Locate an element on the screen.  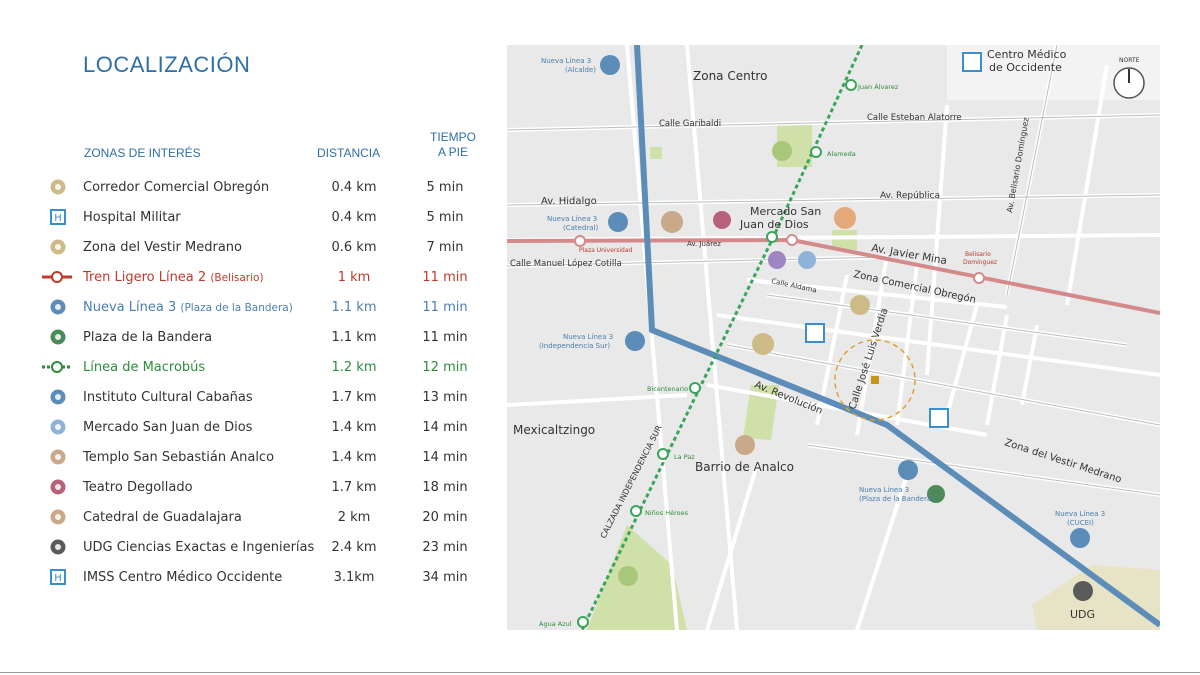
zone-walk-time: 12 min is located at coordinates (445, 367).